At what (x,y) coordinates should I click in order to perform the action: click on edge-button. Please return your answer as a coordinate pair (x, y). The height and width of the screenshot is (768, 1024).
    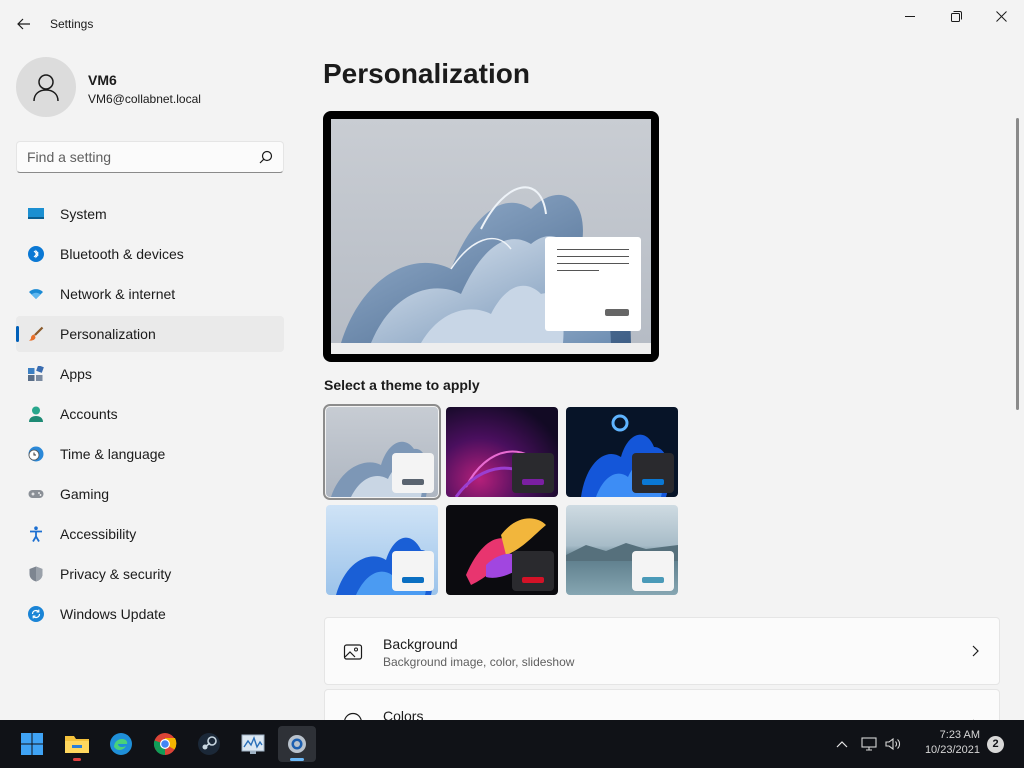
    Looking at the image, I should click on (121, 744).